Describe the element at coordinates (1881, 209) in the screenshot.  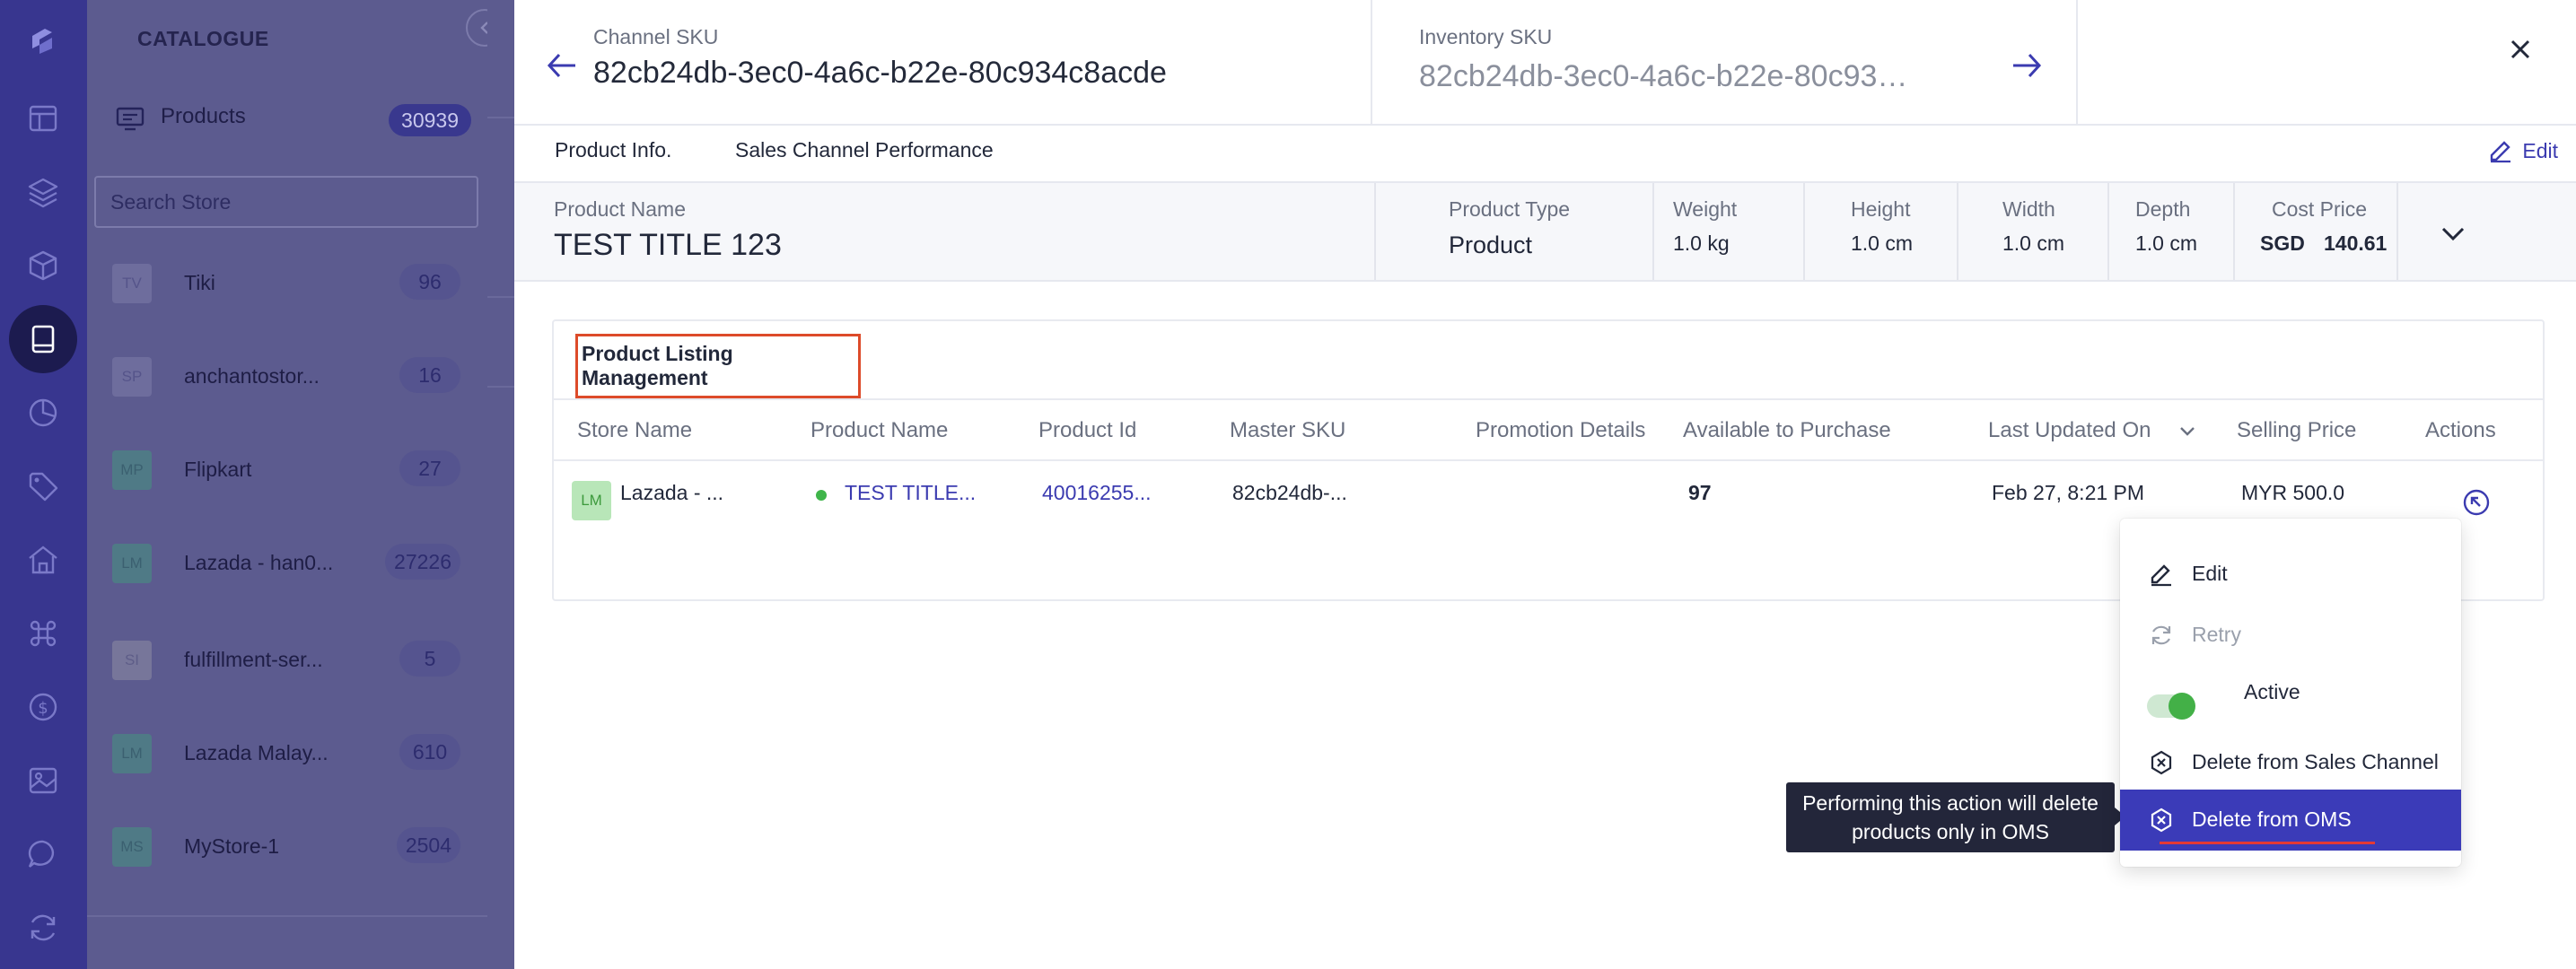
I see `height-label: Height` at that location.